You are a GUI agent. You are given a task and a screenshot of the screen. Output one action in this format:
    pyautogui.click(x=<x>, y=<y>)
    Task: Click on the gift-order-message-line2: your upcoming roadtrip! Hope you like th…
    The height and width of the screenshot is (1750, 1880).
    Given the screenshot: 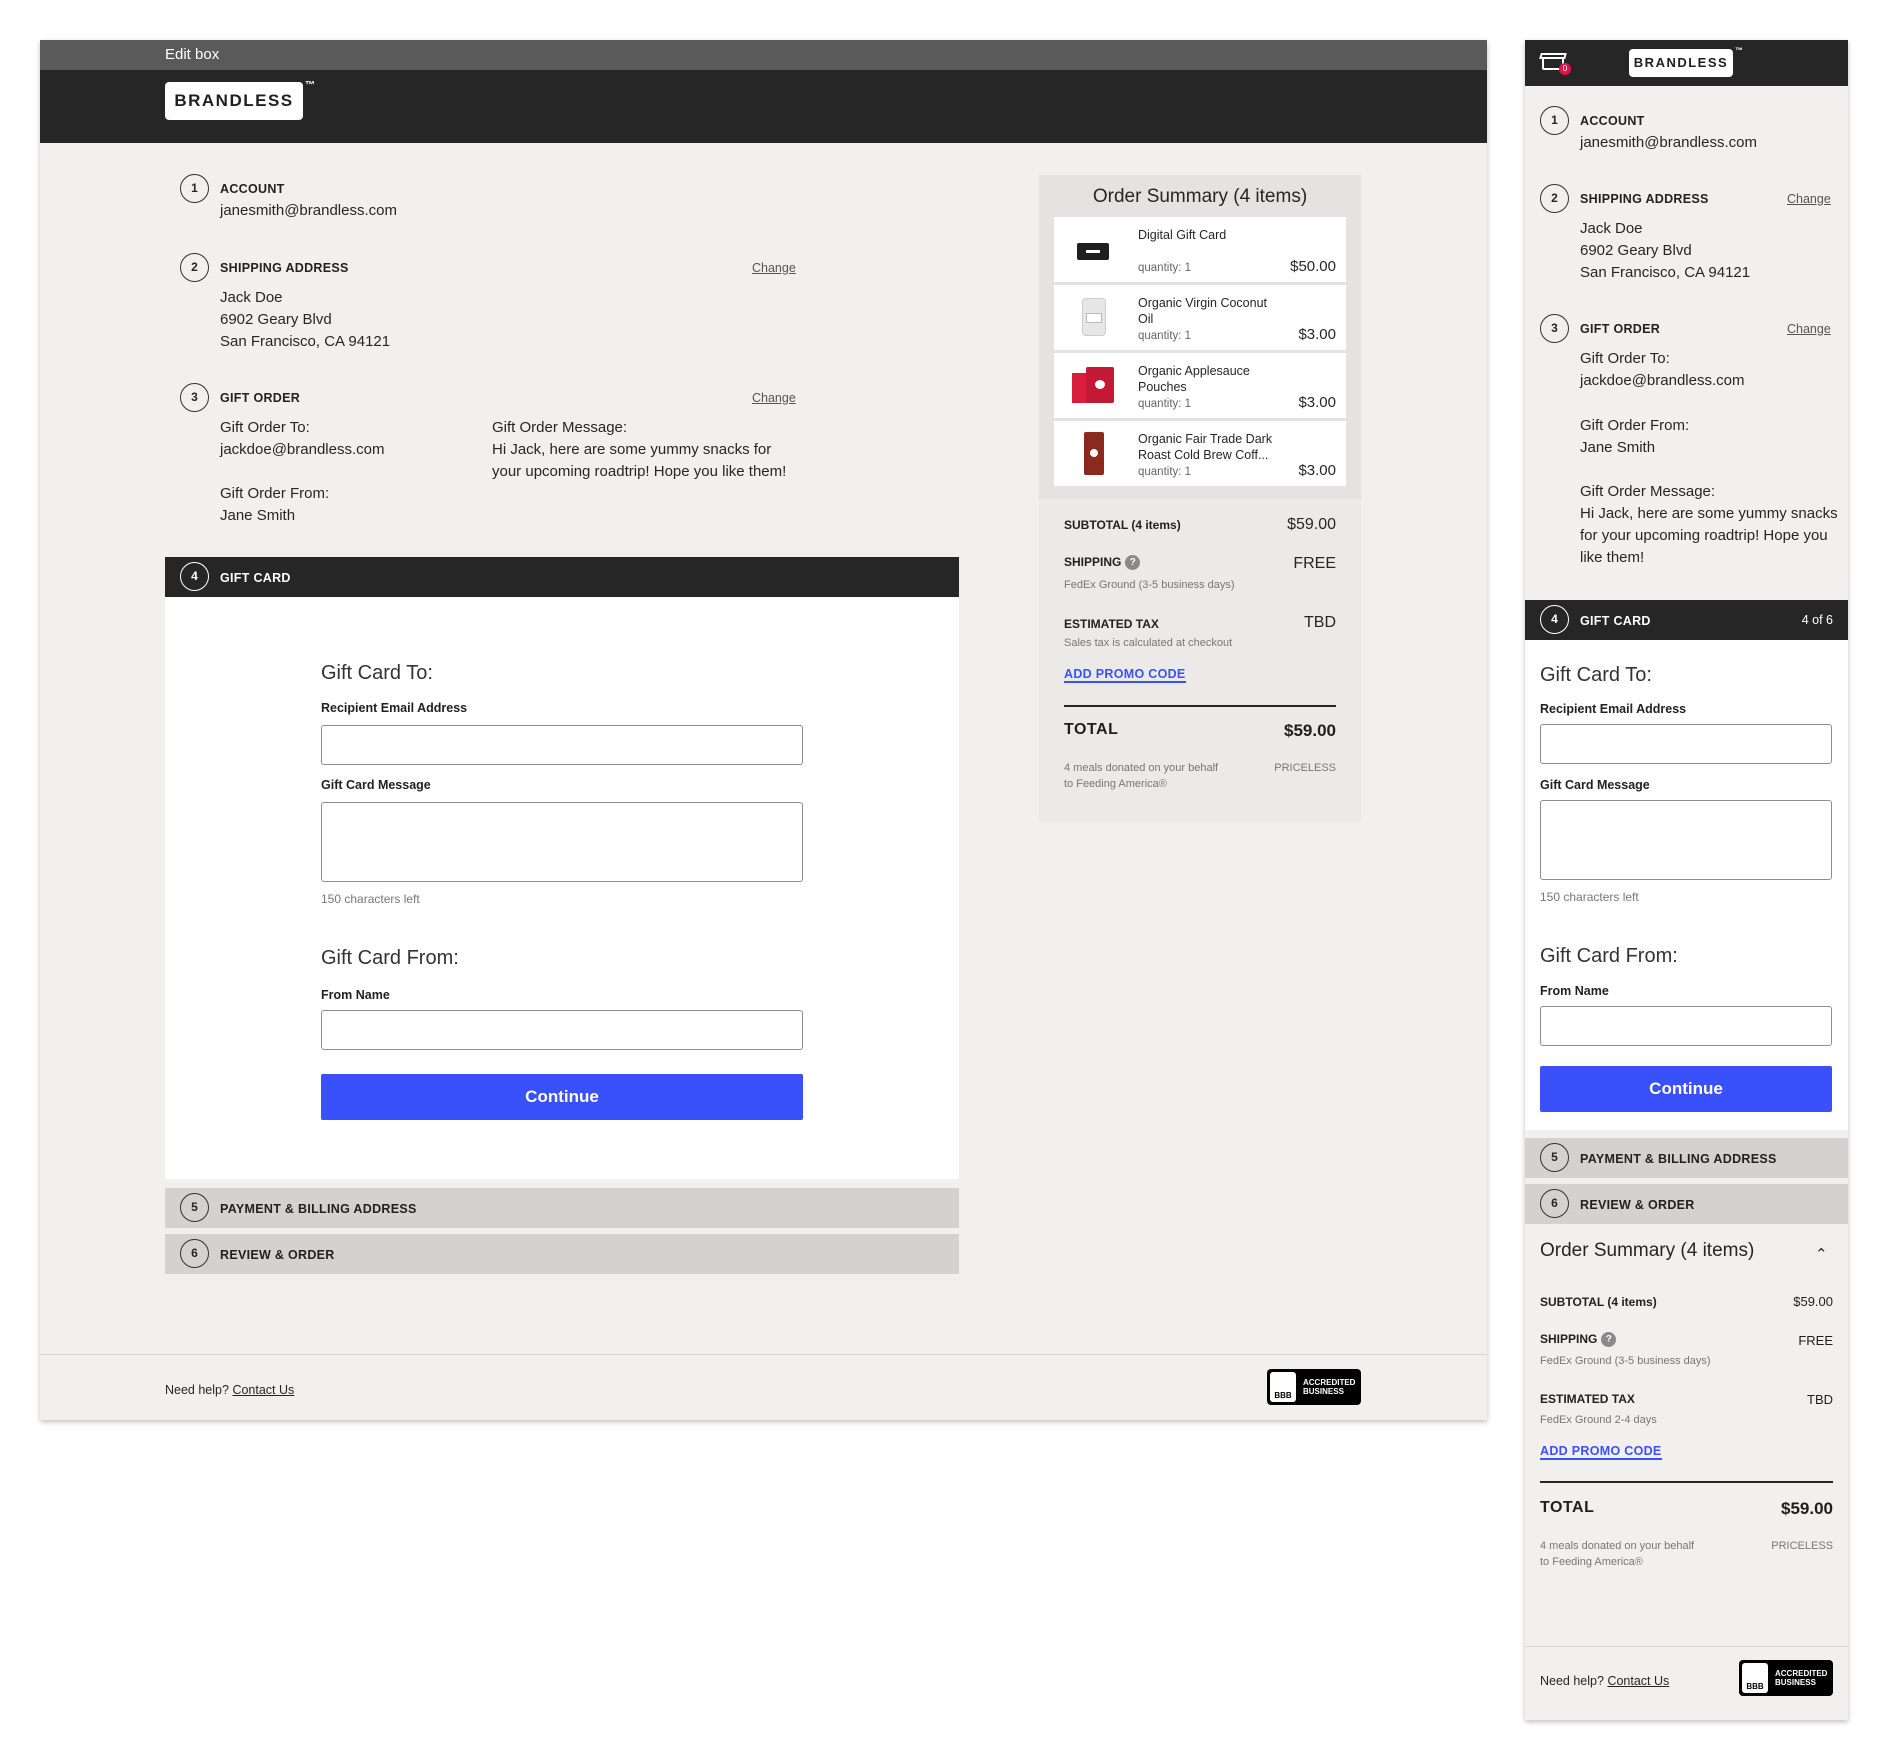 What is the action you would take?
    pyautogui.click(x=639, y=471)
    